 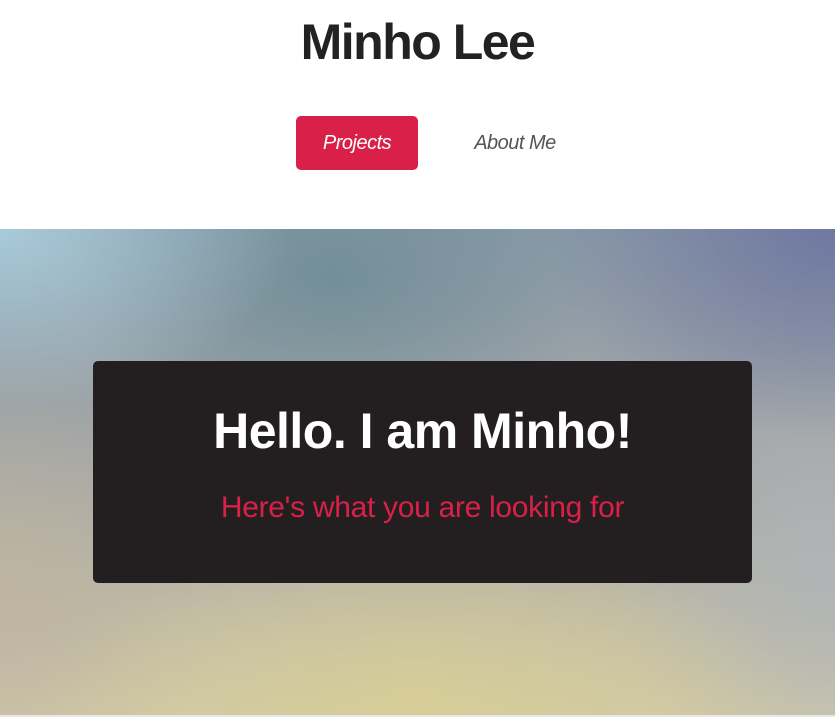 I want to click on main-nav: Projects About Me, so click(x=417, y=143).